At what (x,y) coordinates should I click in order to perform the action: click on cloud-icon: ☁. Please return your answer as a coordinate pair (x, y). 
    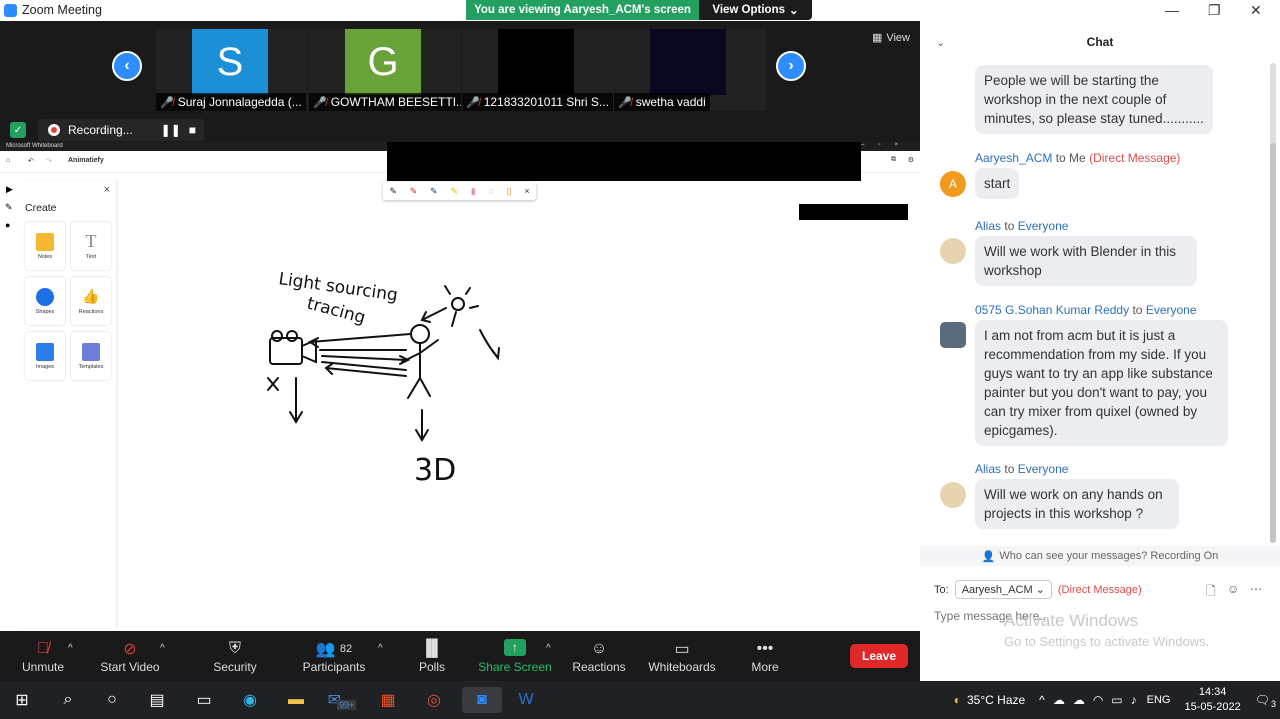
    Looking at the image, I should click on (1079, 700).